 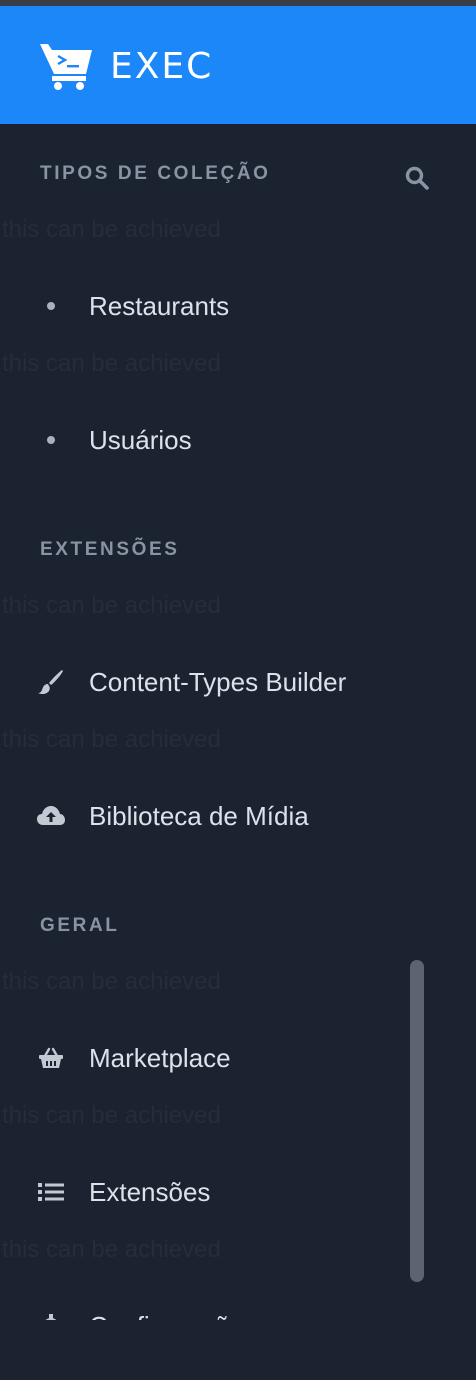 I want to click on sidebar-item-usuarios: Usuários, so click(x=200, y=440).